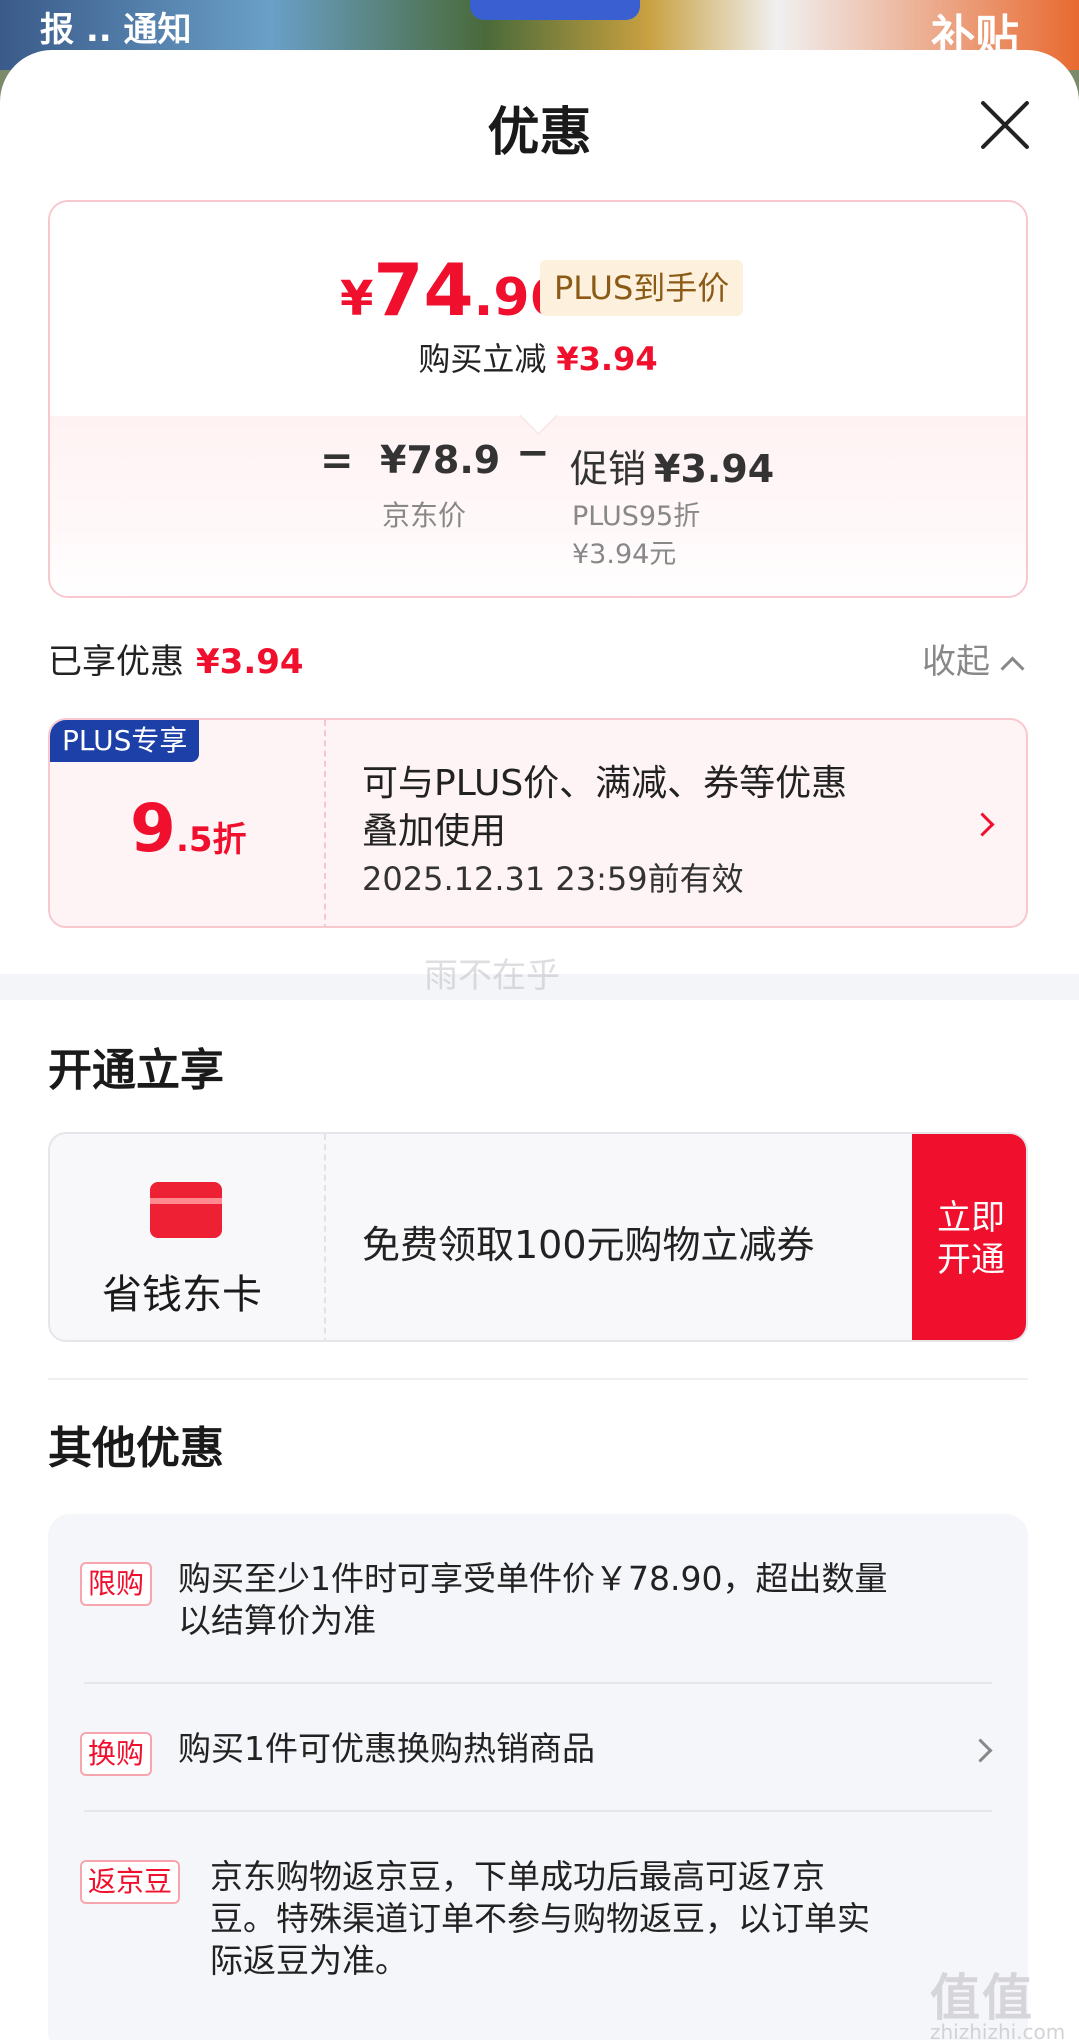  I want to click on open-now-line1: 立即, so click(971, 1218).